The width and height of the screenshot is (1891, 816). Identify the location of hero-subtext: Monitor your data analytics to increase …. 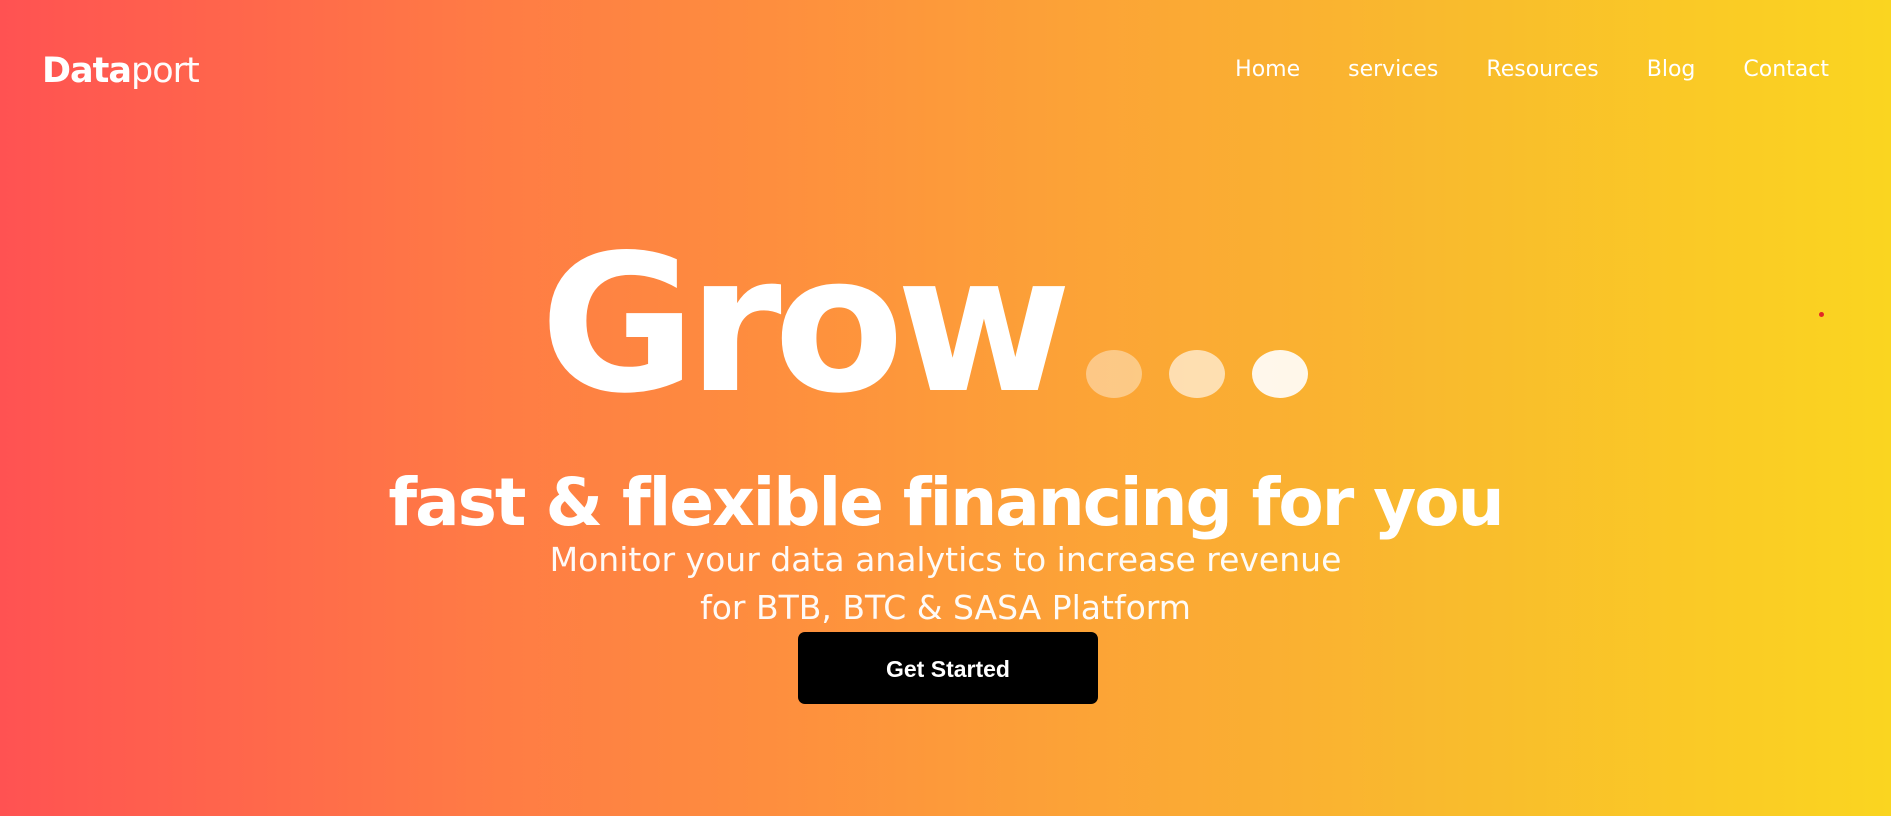
(945, 584).